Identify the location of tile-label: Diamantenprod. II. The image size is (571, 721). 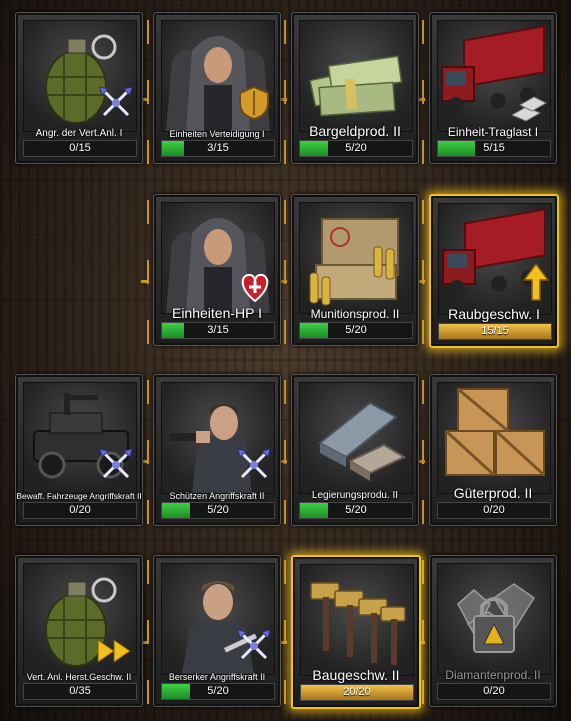
(493, 675).